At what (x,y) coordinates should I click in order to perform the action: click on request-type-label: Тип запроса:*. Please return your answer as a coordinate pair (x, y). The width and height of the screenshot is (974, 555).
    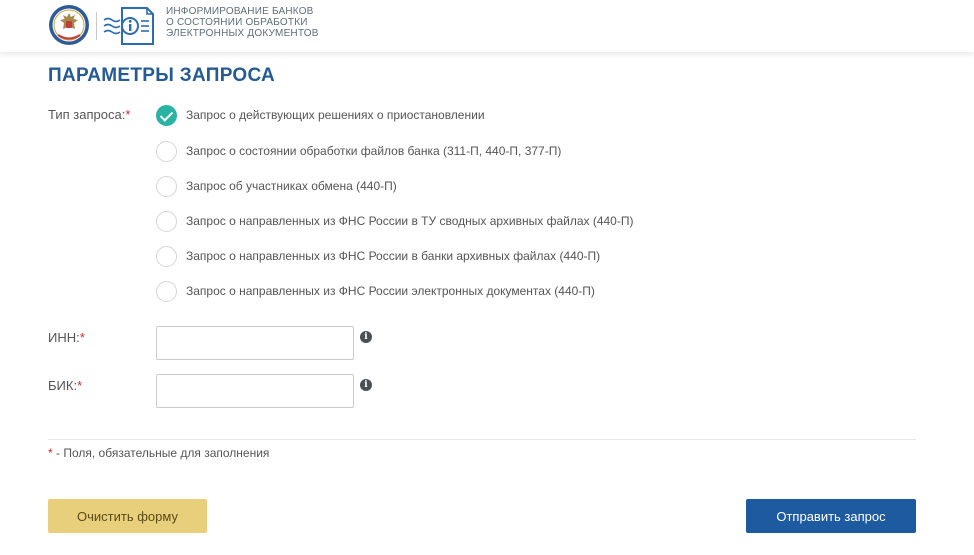
    Looking at the image, I should click on (89, 114).